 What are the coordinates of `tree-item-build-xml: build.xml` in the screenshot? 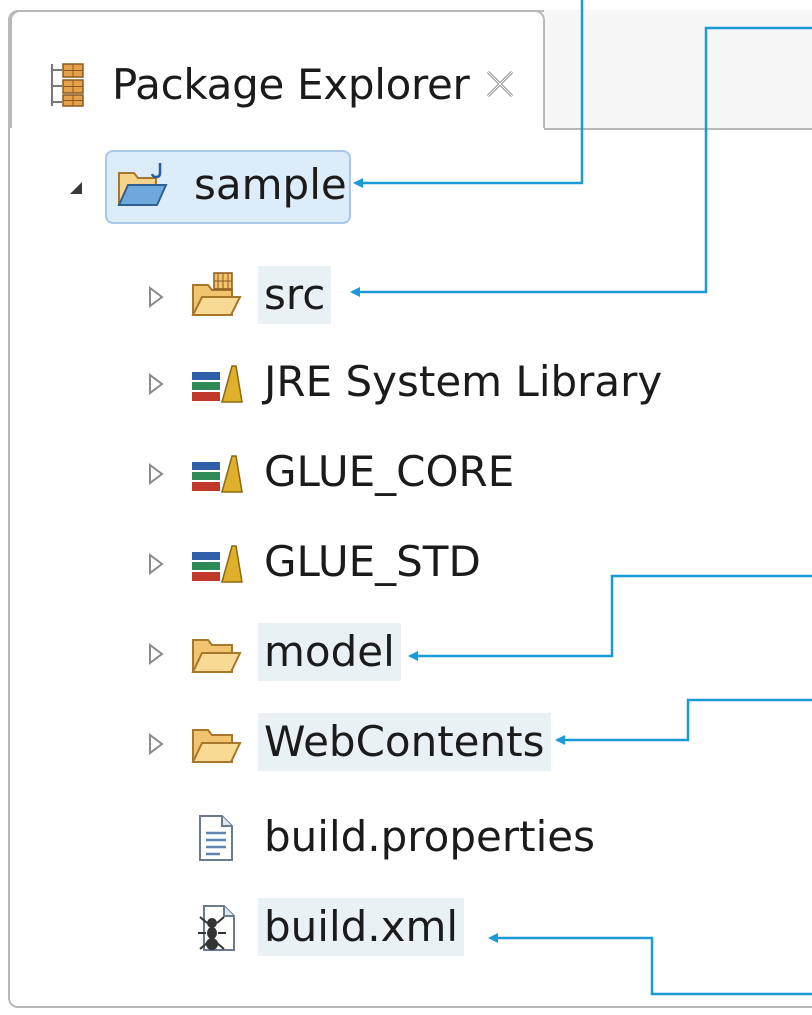 It's located at (250, 930).